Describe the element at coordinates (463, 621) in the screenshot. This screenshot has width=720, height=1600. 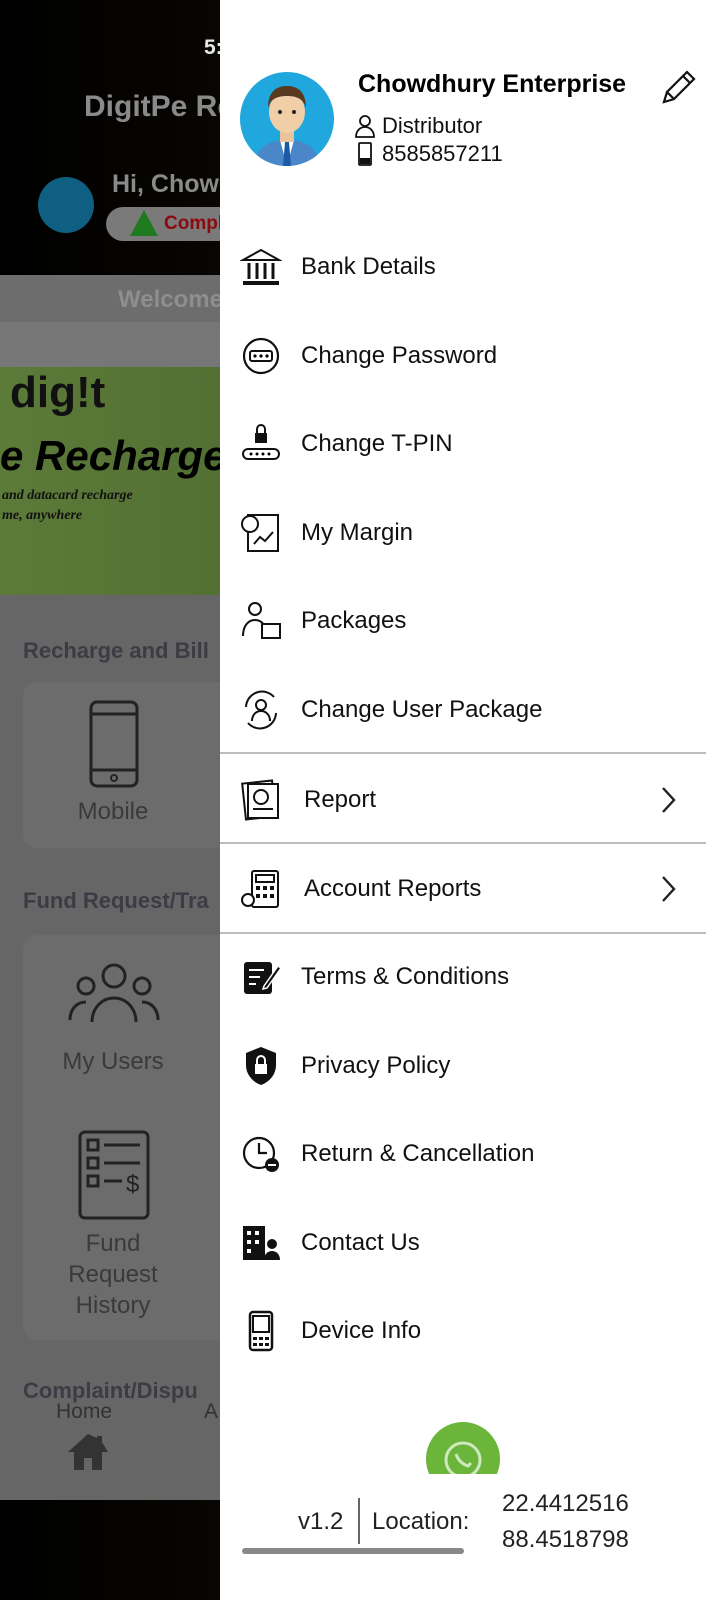
I see `menu-item-packages: Packages` at that location.